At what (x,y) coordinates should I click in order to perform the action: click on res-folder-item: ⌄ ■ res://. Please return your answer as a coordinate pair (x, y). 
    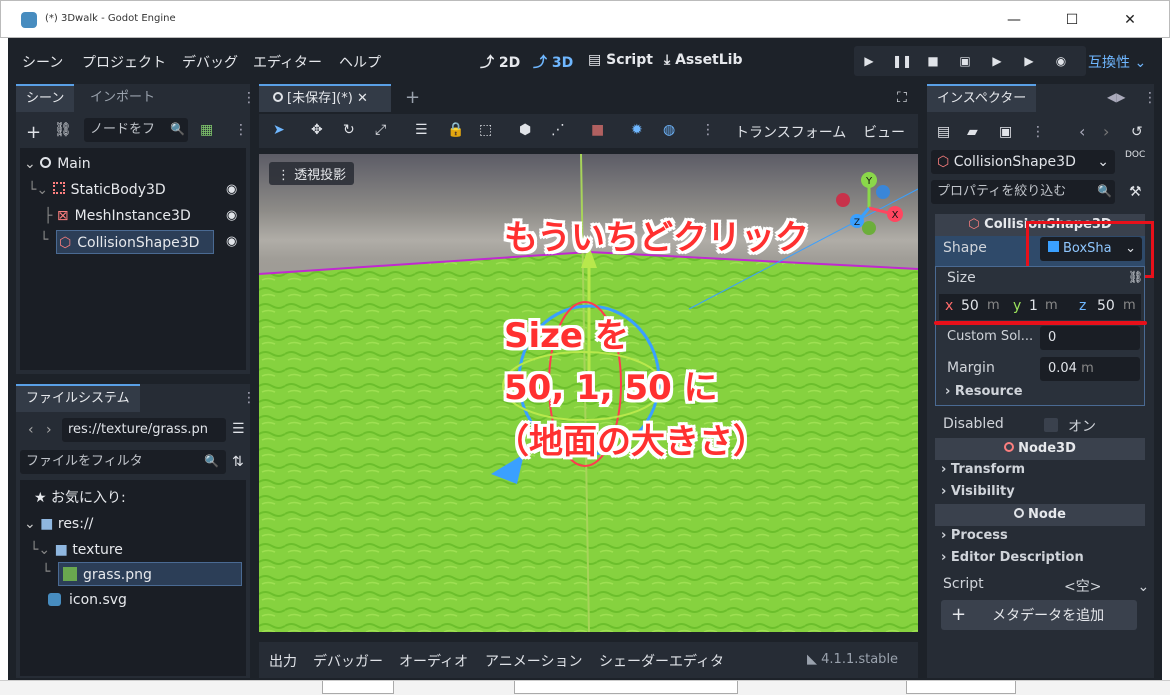
    Looking at the image, I should click on (58, 524).